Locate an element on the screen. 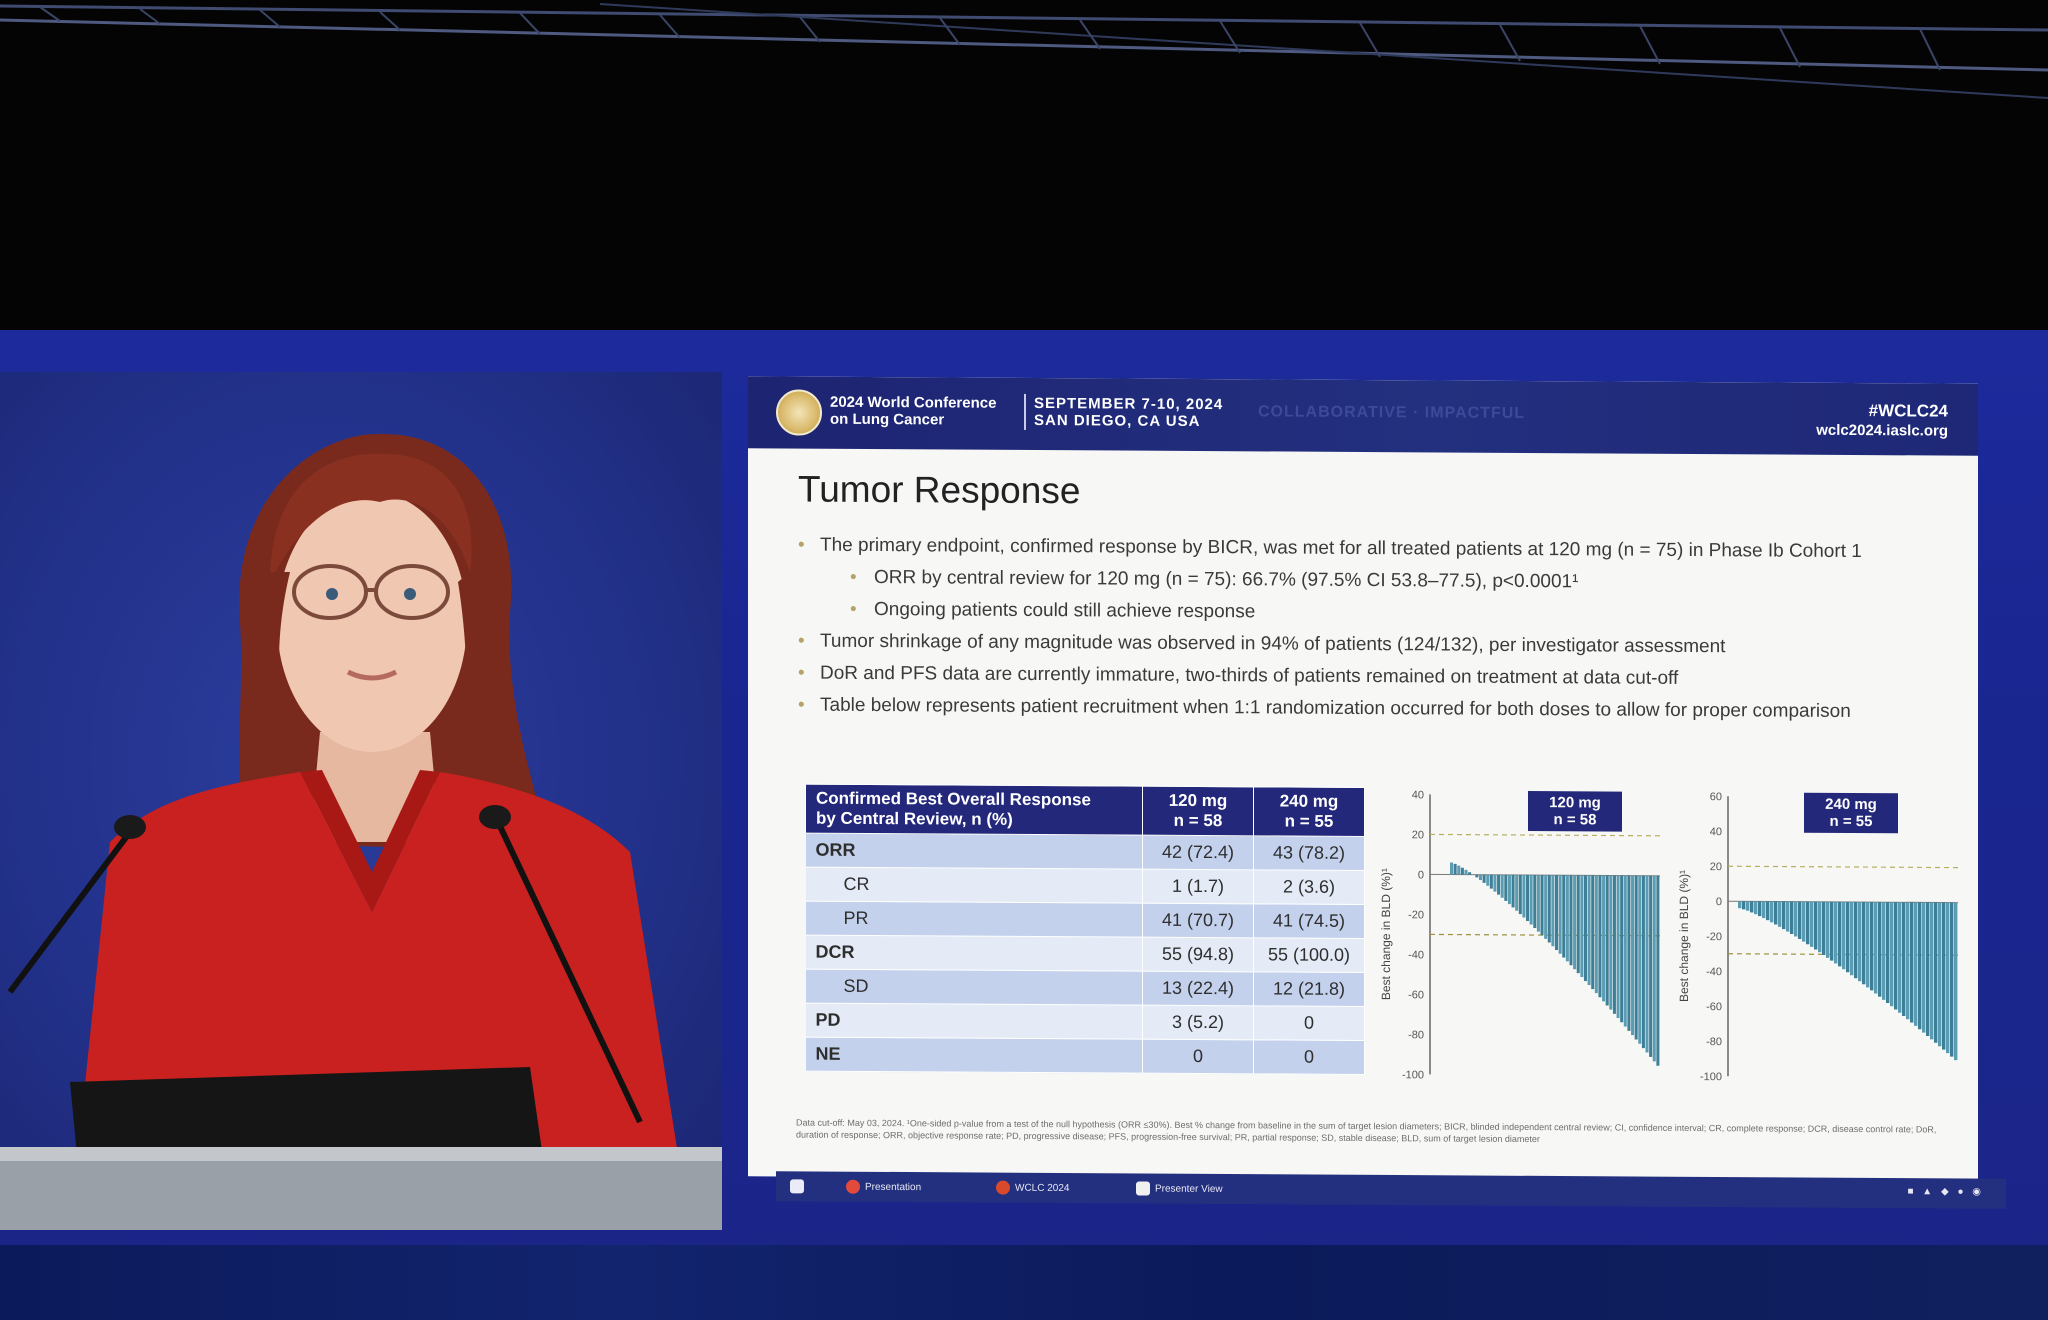  waterfall-ylabel: Best change in BLD (%)¹ is located at coordinates (1386, 934).